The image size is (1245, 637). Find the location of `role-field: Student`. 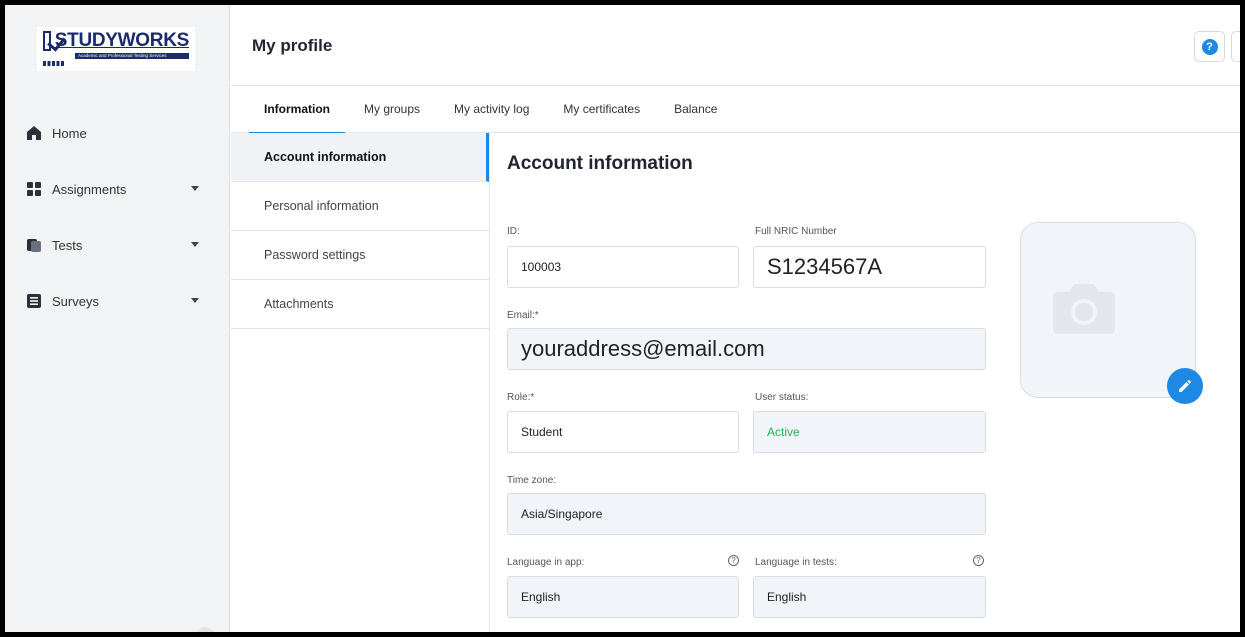

role-field: Student is located at coordinates (623, 432).